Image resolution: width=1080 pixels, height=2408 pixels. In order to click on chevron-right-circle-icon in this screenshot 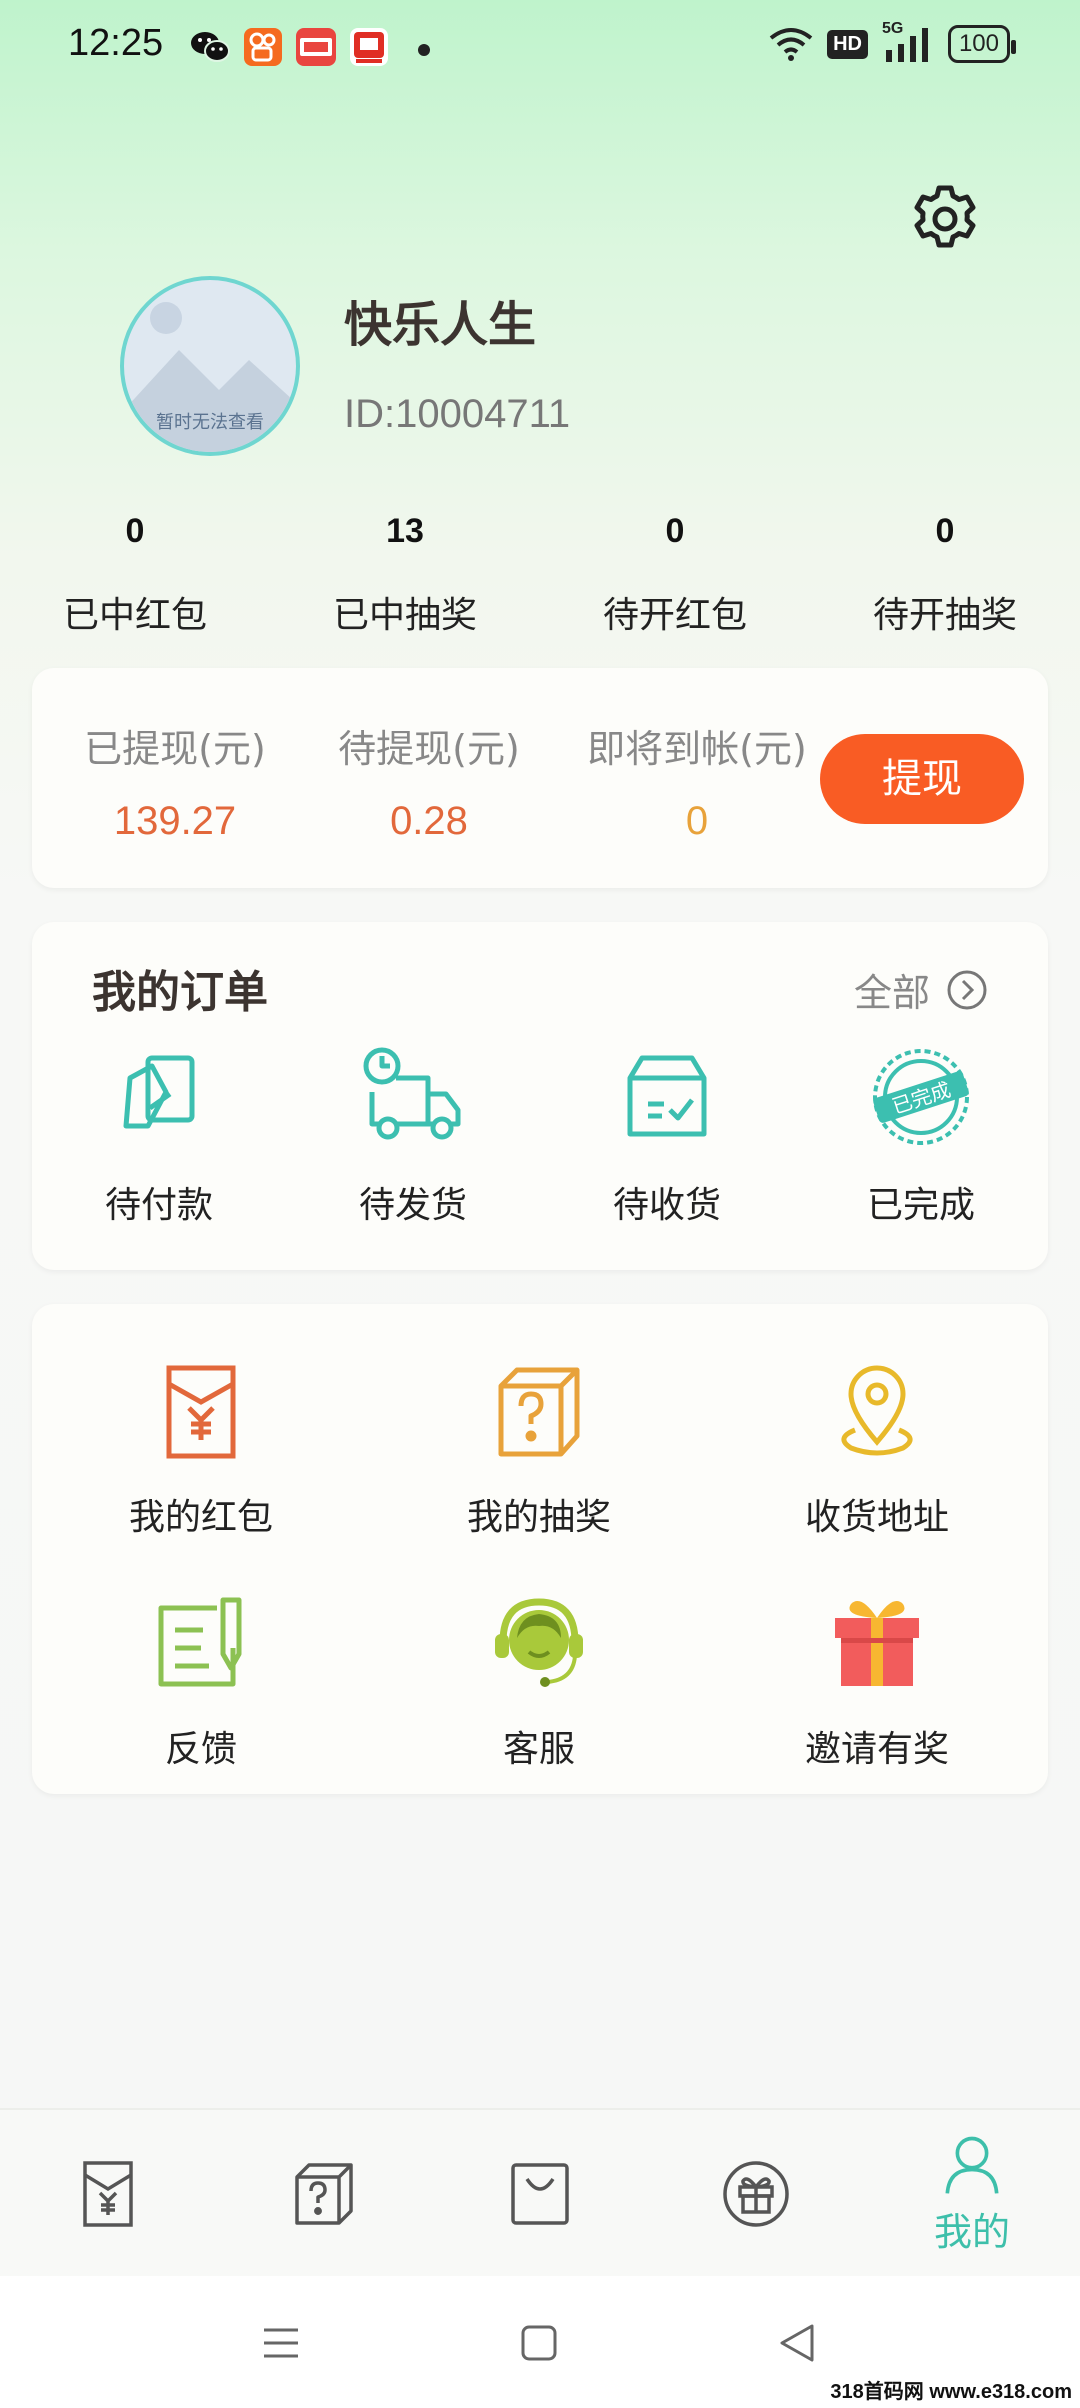, I will do `click(967, 989)`.